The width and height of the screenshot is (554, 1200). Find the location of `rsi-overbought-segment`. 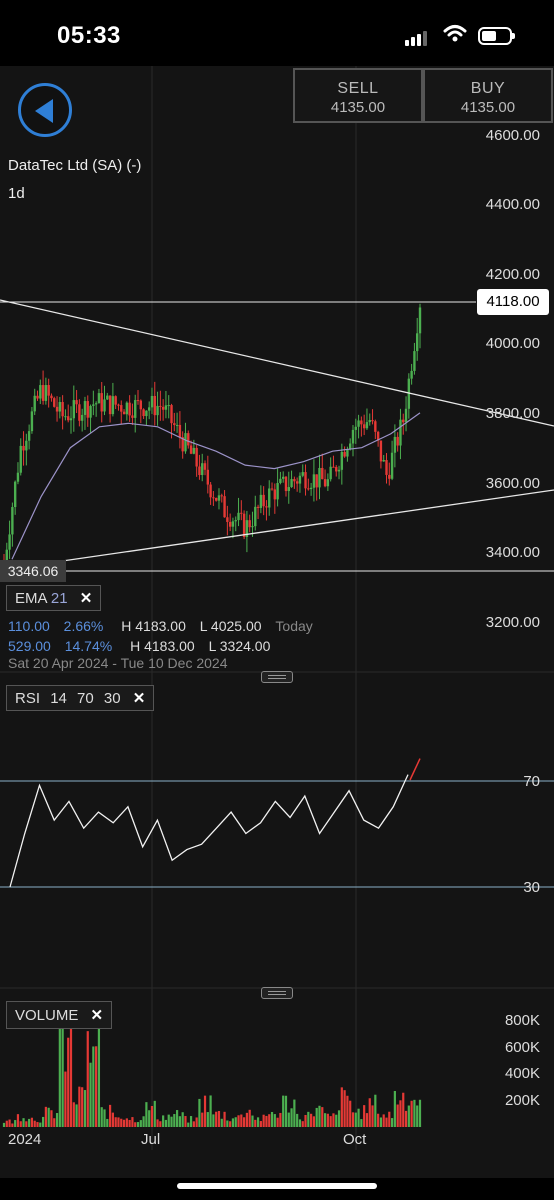

rsi-overbought-segment is located at coordinates (415, 769).